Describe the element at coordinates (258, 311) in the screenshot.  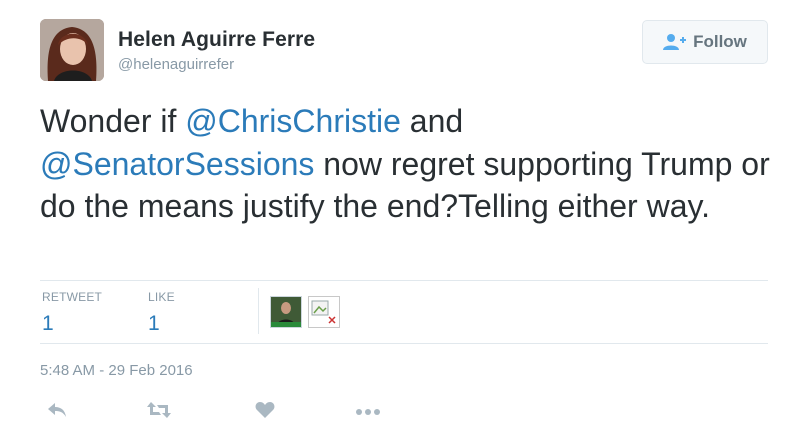
I see `stat-separator` at that location.